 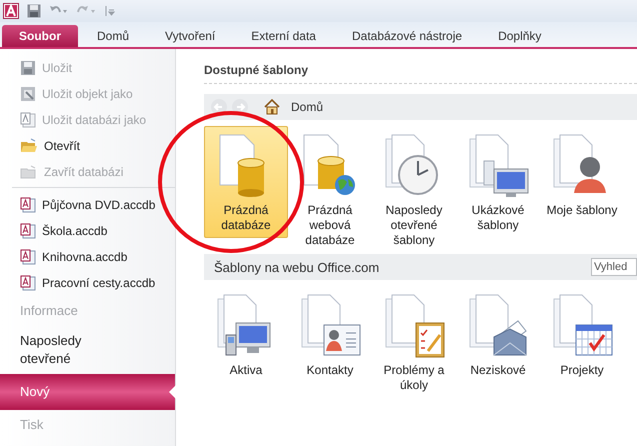 What do you see at coordinates (297, 267) in the screenshot?
I see `section-title: Šablony na webu Office.com` at bounding box center [297, 267].